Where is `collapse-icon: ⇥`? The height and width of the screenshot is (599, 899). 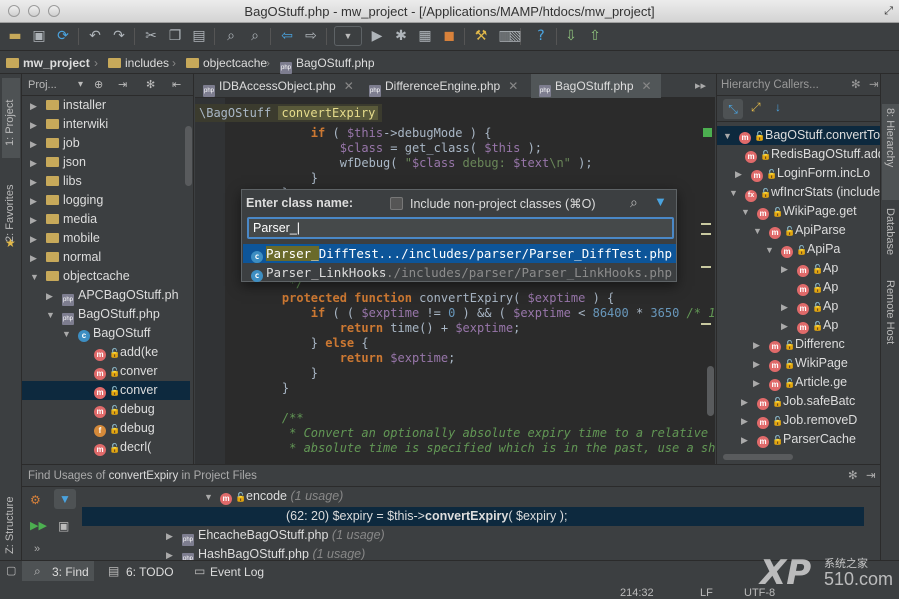 collapse-icon: ⇥ is located at coordinates (122, 85).